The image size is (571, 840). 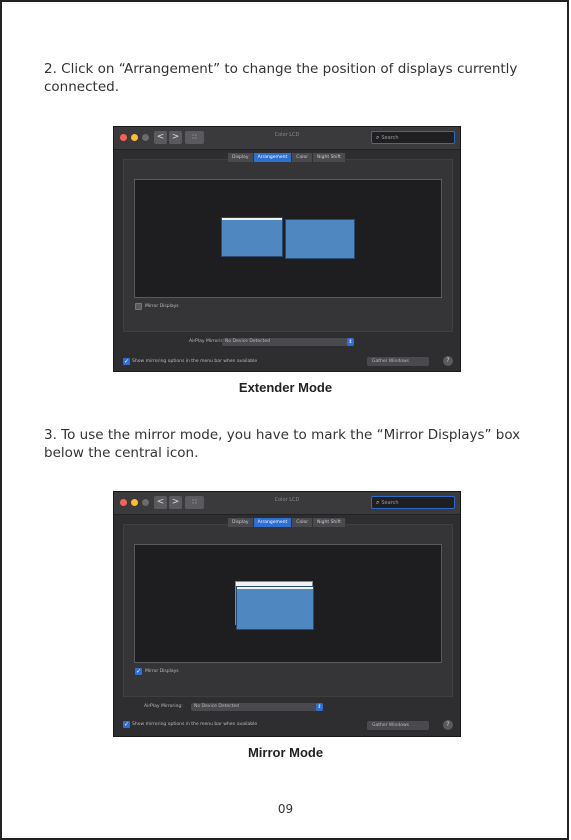 I want to click on display-icon-secondary, so click(x=320, y=239).